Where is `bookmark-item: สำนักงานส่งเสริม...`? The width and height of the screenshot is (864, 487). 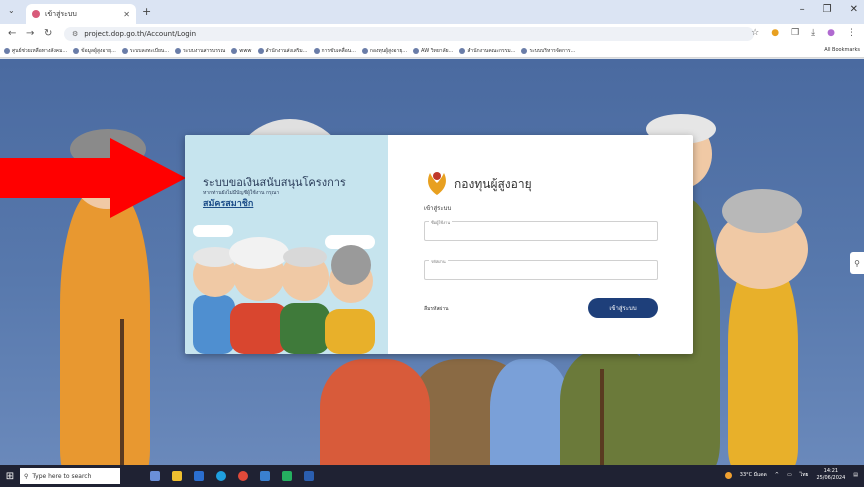 bookmark-item: สำนักงานส่งเสริม... is located at coordinates (282, 51).